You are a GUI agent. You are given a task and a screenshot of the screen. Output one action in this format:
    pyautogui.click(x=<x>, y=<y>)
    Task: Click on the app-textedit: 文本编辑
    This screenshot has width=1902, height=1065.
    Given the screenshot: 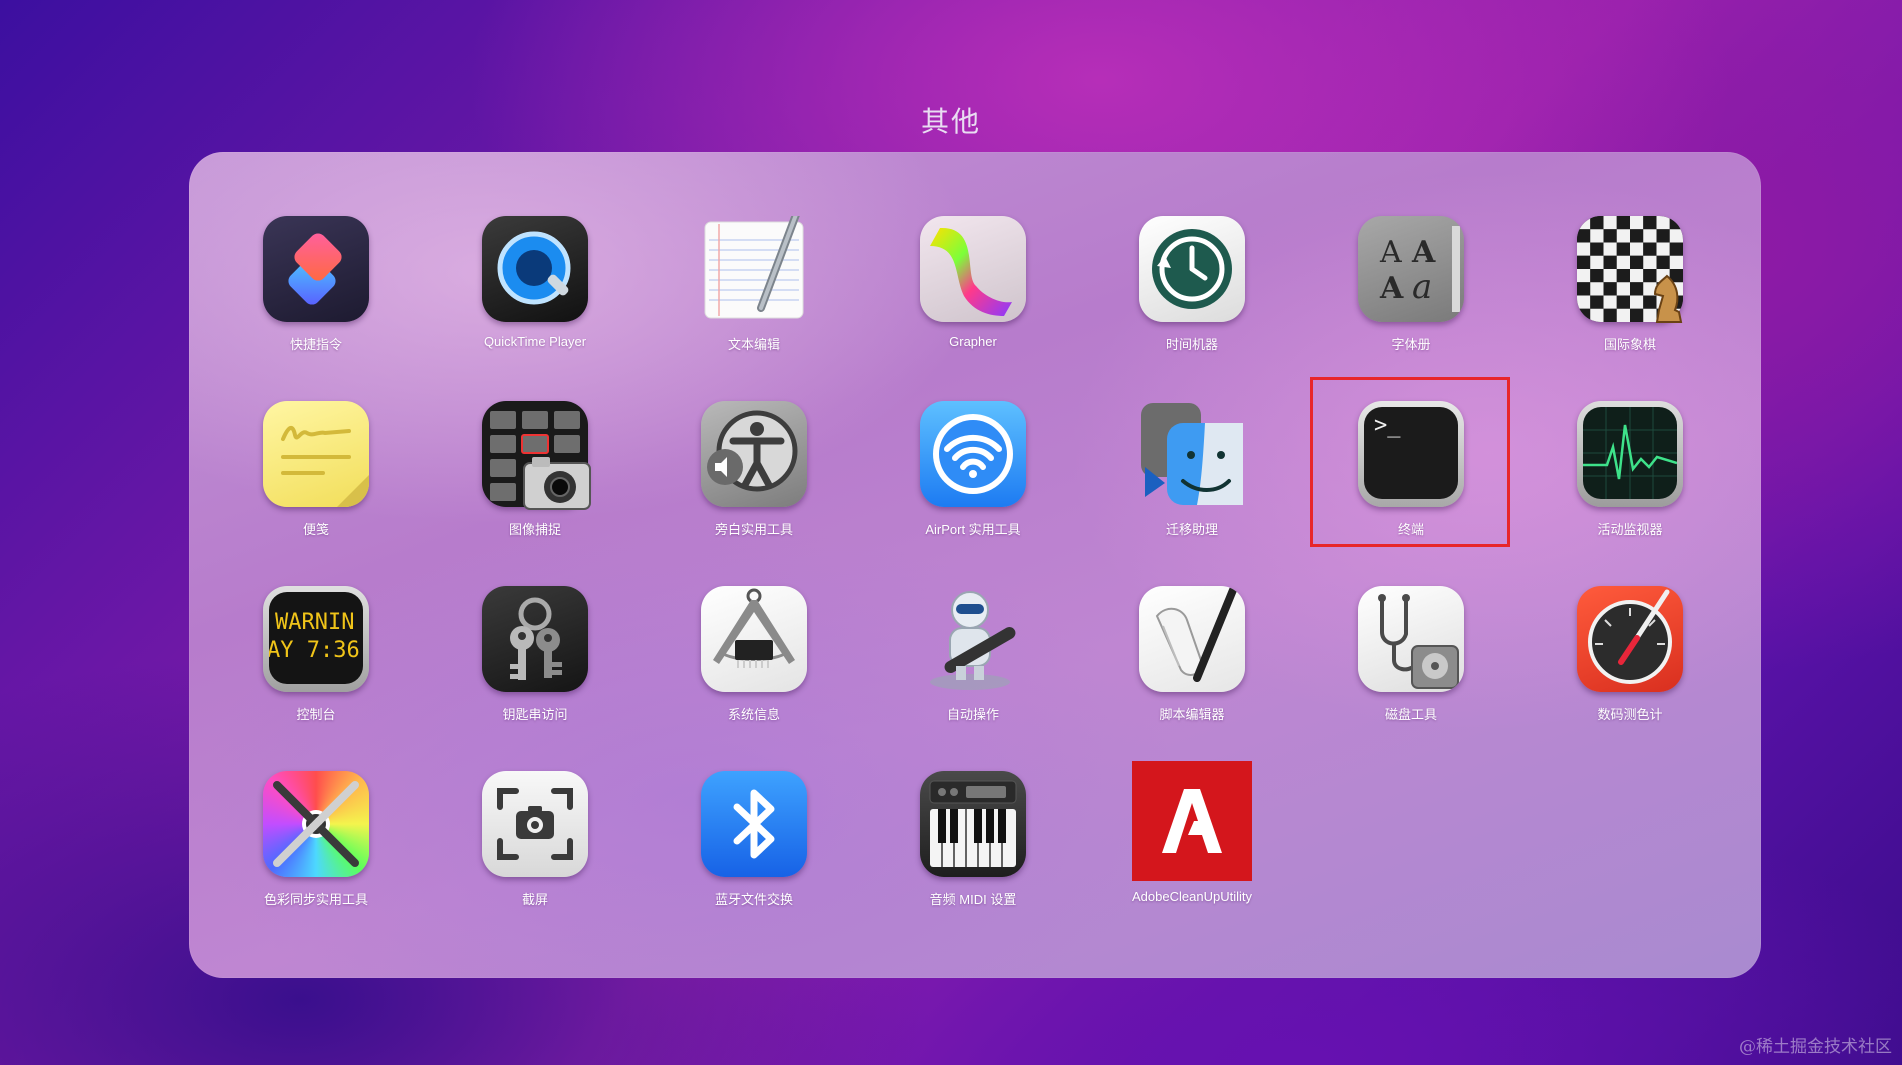 What is the action you would take?
    pyautogui.click(x=754, y=296)
    